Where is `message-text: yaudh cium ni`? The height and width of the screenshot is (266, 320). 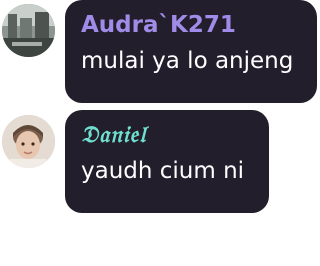
message-text: yaudh cium ni is located at coordinates (163, 171).